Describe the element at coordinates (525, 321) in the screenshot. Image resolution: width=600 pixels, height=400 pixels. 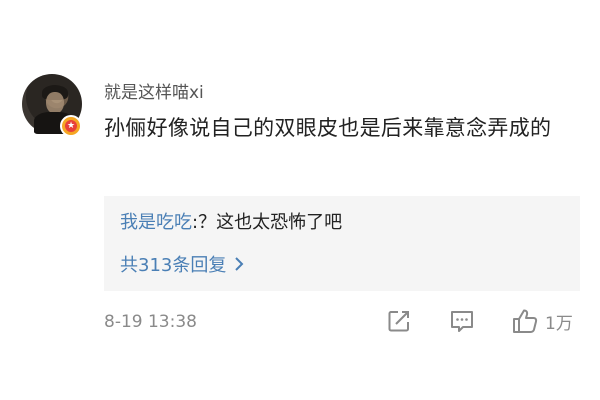
I see `thumbs-up-icon` at that location.